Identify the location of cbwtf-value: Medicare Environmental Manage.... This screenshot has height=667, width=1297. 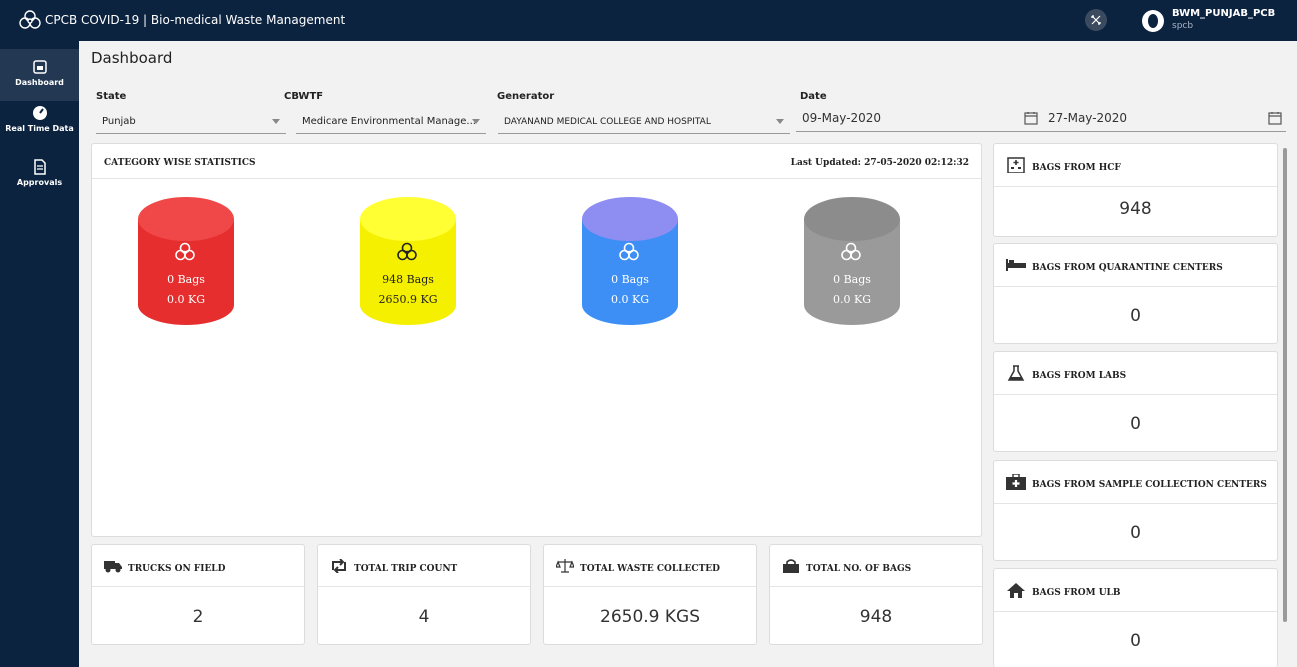
(389, 121).